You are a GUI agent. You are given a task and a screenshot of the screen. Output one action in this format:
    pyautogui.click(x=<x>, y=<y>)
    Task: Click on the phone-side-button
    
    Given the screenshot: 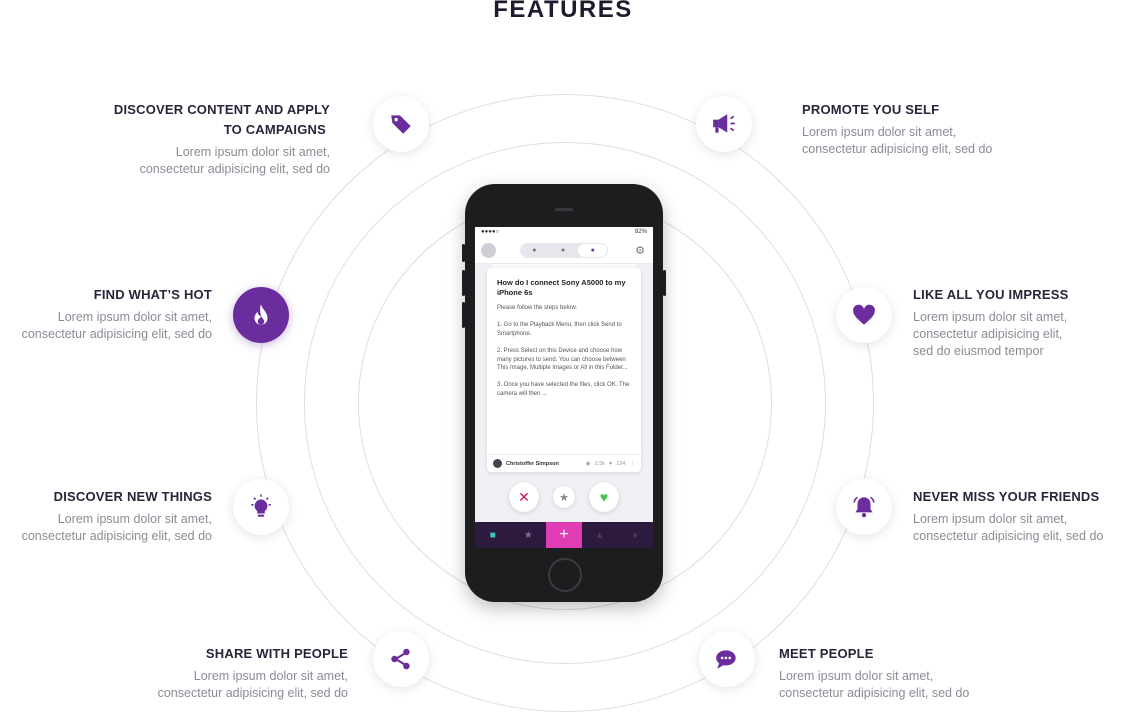 What is the action you would take?
    pyautogui.click(x=463, y=253)
    